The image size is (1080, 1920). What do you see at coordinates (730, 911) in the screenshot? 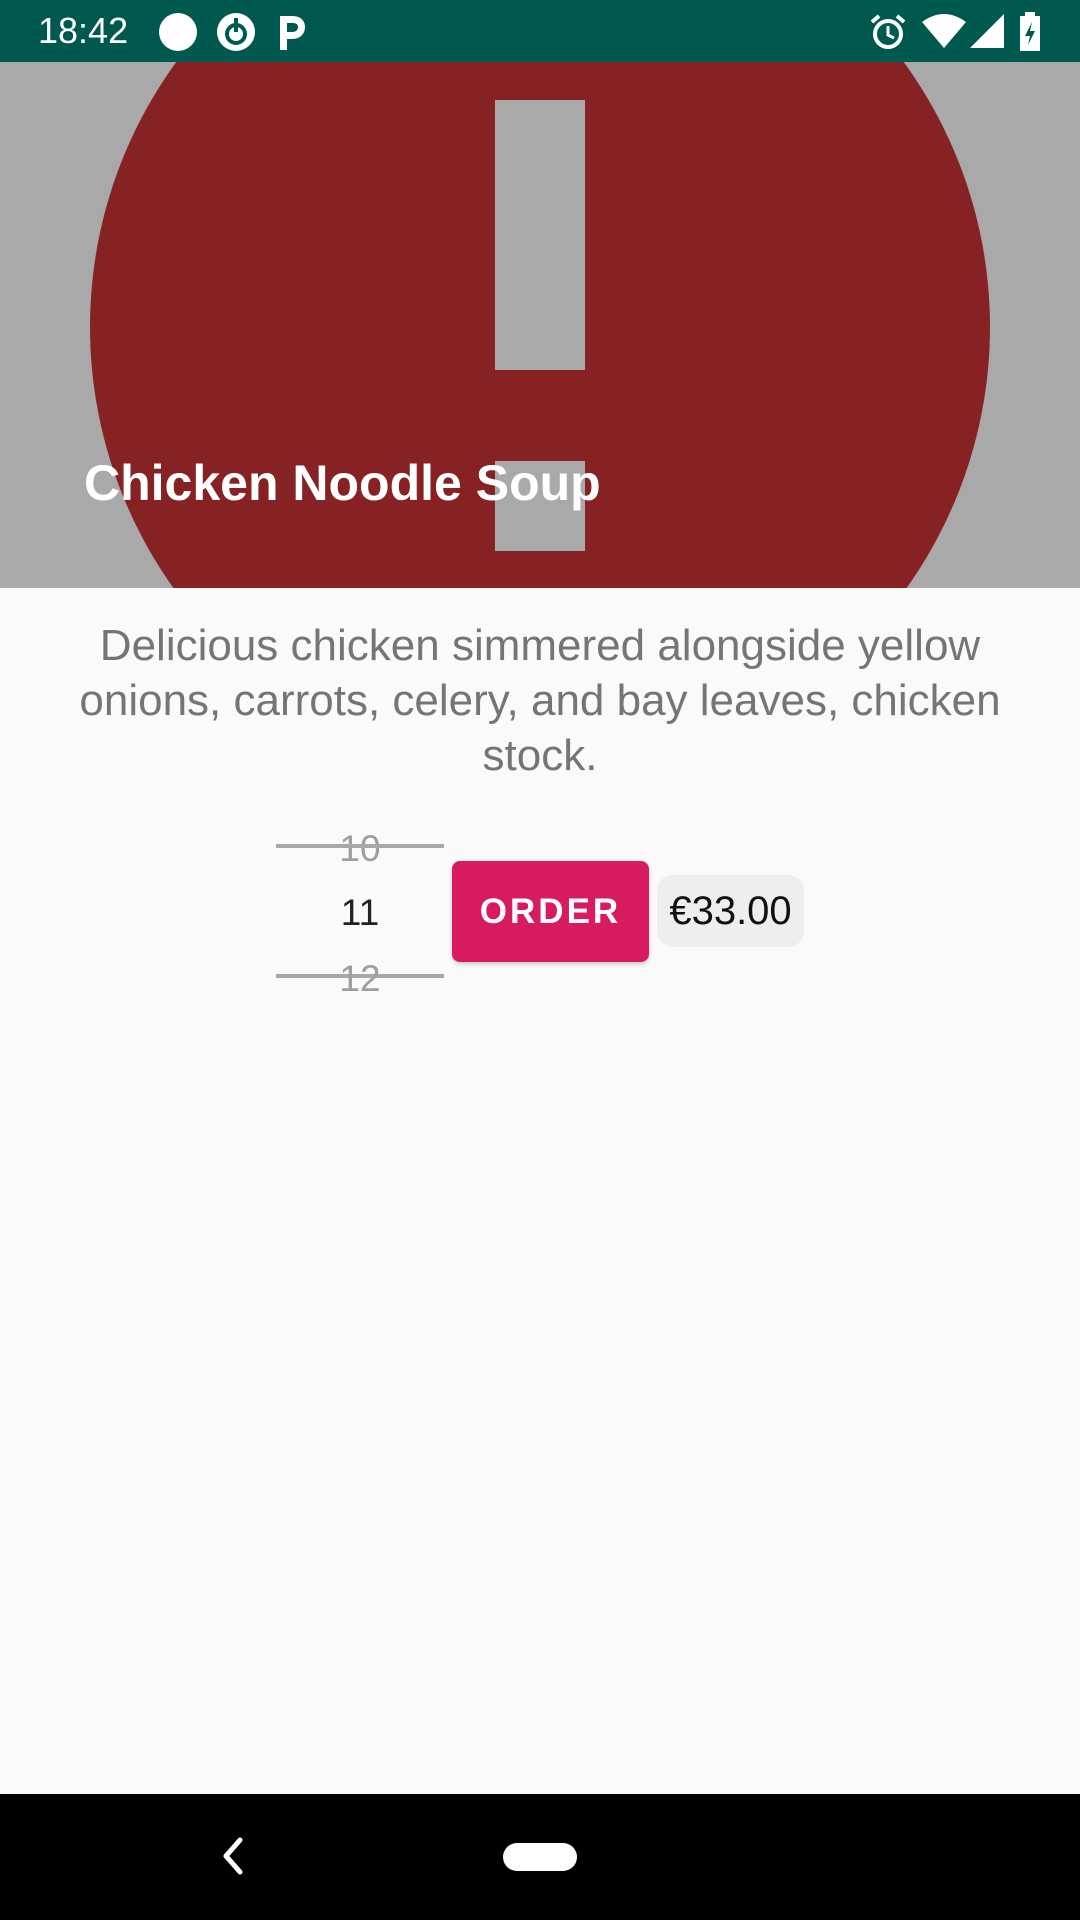
I see `price-label: €33.00` at bounding box center [730, 911].